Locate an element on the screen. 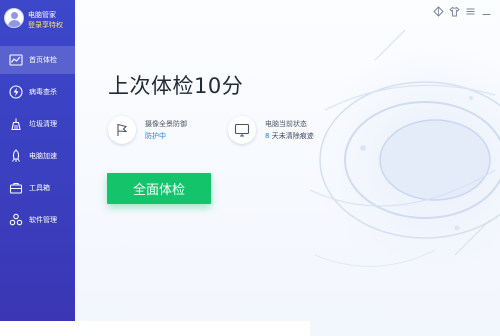 Image resolution: width=500 pixels, height=336 pixels. sidebar-item-label: 工具箱 is located at coordinates (39, 188).